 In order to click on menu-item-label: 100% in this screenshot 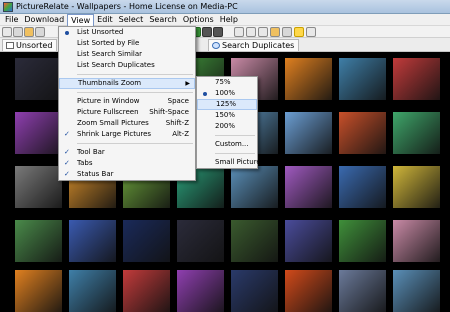, I will do `click(225, 93)`.